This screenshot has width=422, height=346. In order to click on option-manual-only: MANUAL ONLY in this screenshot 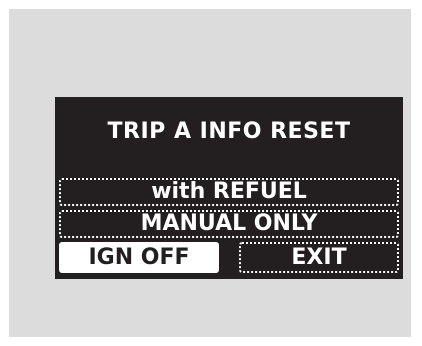, I will do `click(229, 224)`.